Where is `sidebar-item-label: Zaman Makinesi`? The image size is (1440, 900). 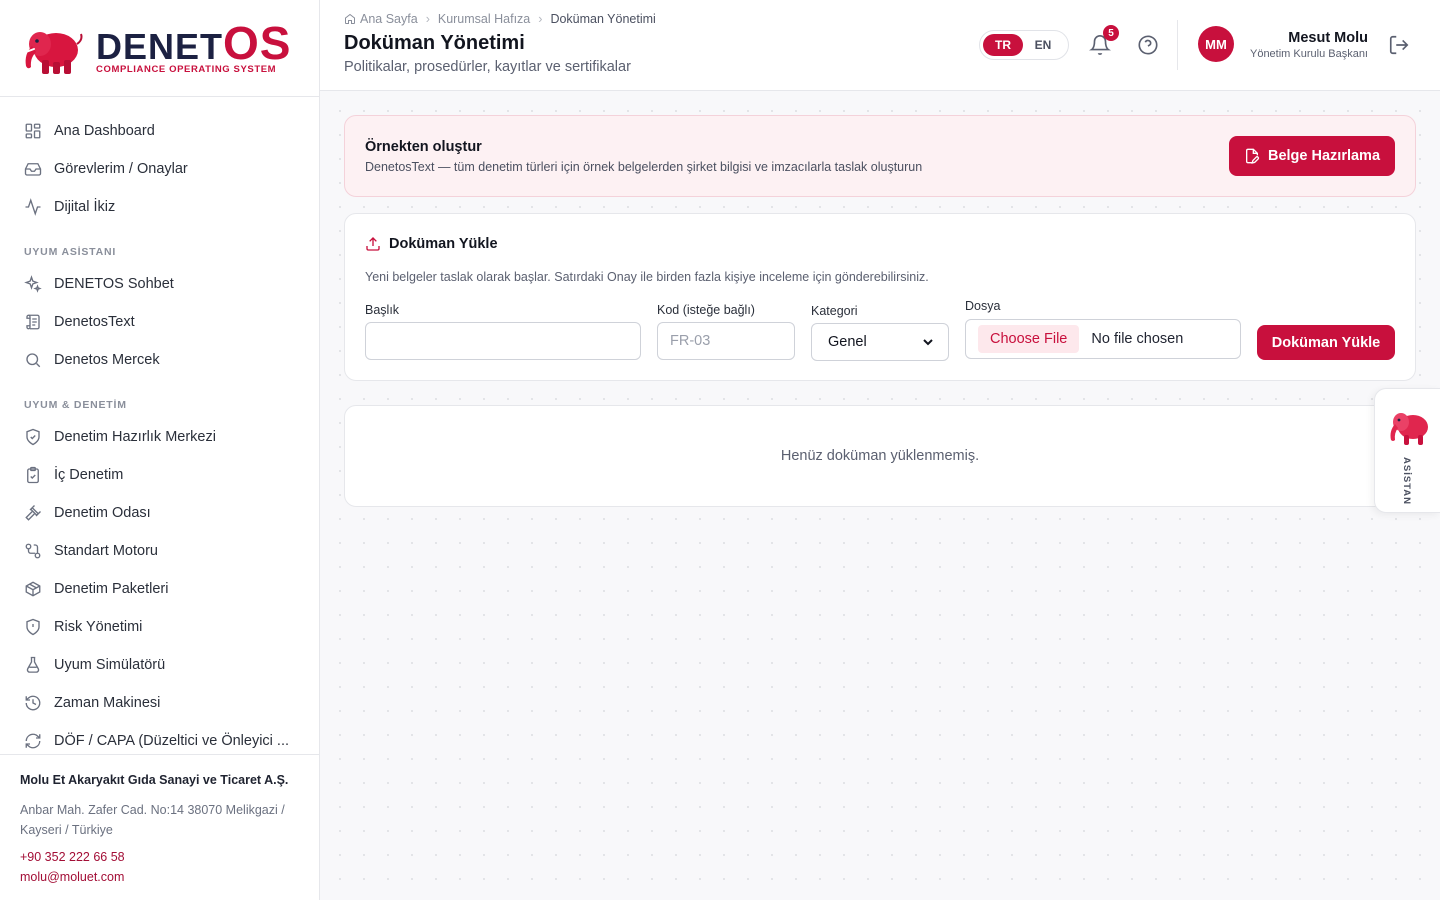 sidebar-item-label: Zaman Makinesi is located at coordinates (107, 703).